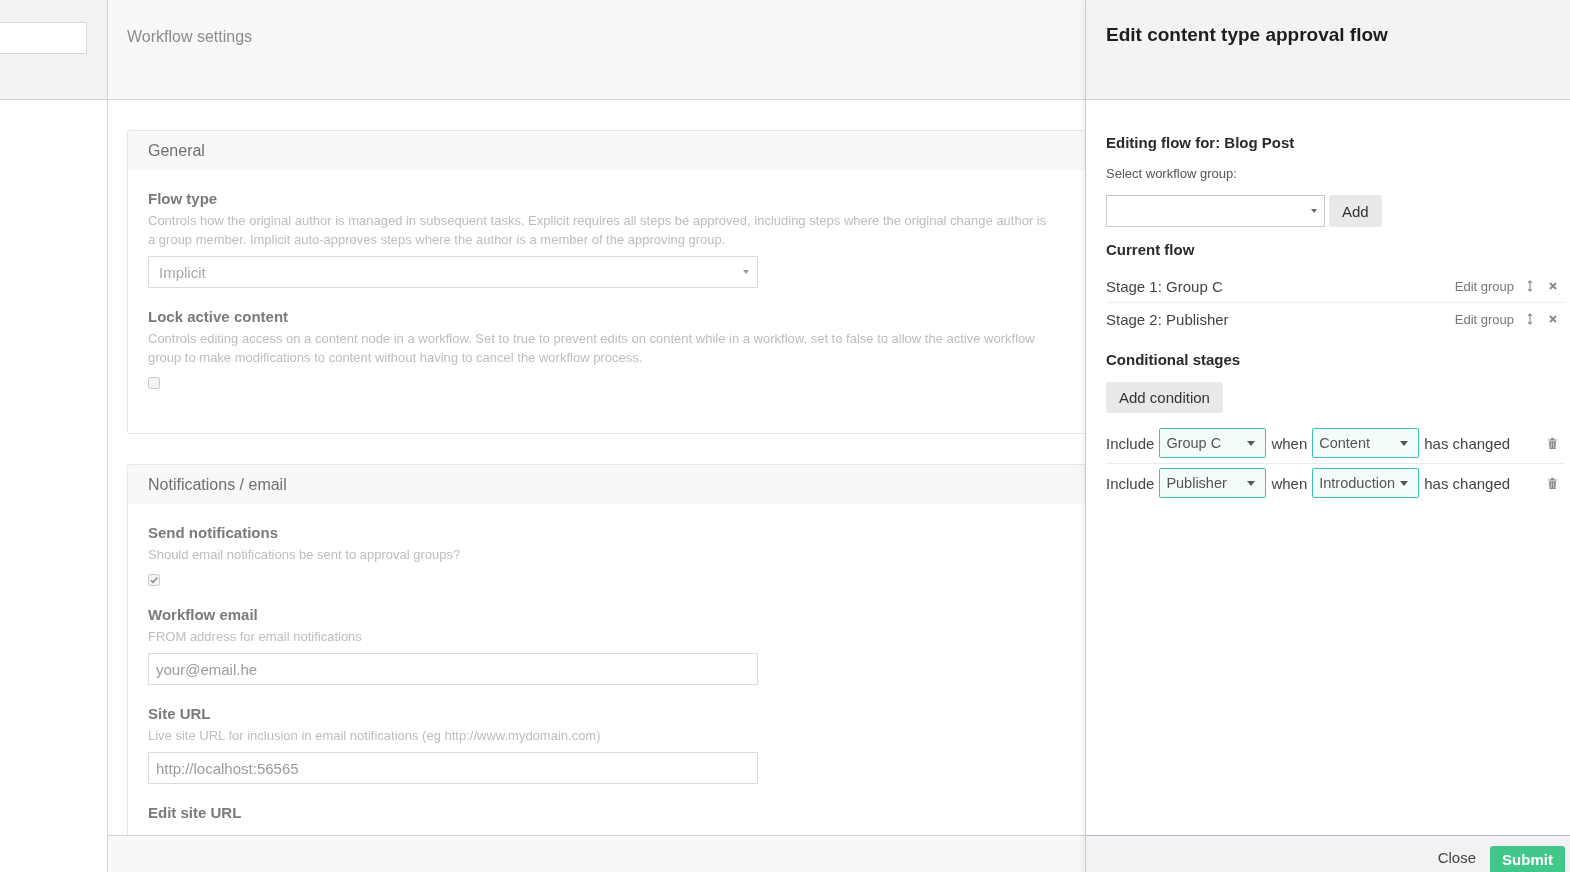  What do you see at coordinates (217, 484) in the screenshot?
I see `section-title: Notifications / email` at bounding box center [217, 484].